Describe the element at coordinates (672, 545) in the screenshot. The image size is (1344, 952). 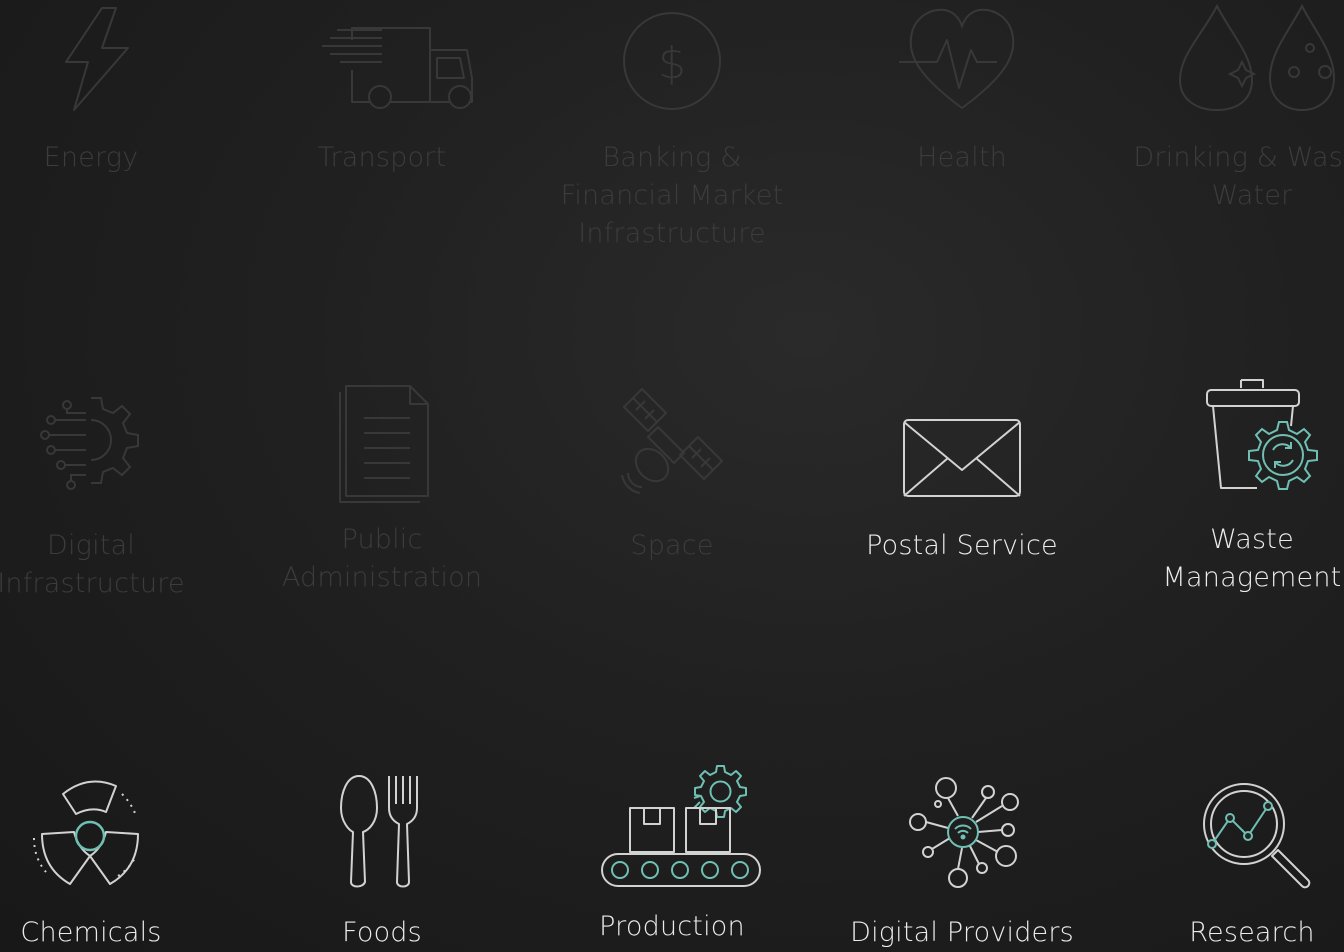
I see `sector-label: Space` at that location.